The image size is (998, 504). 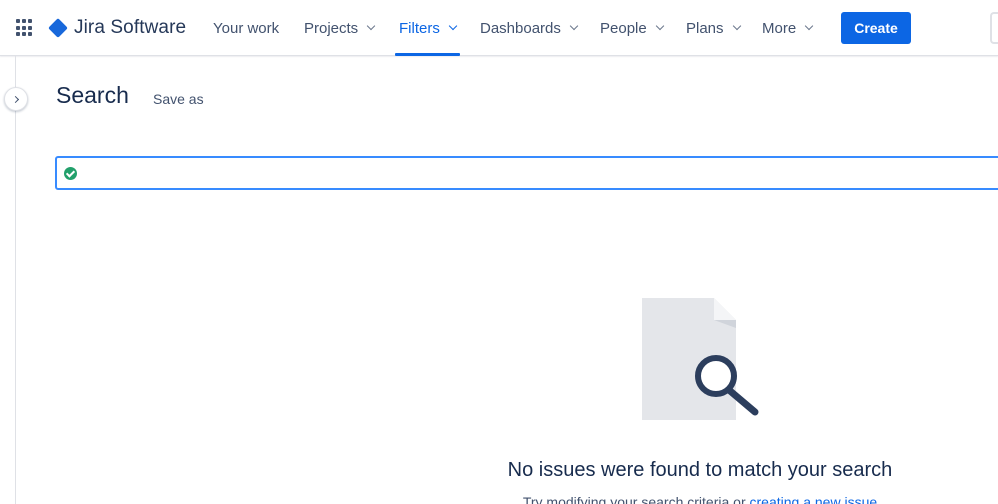 I want to click on expand-sidebar-button, so click(x=16, y=99).